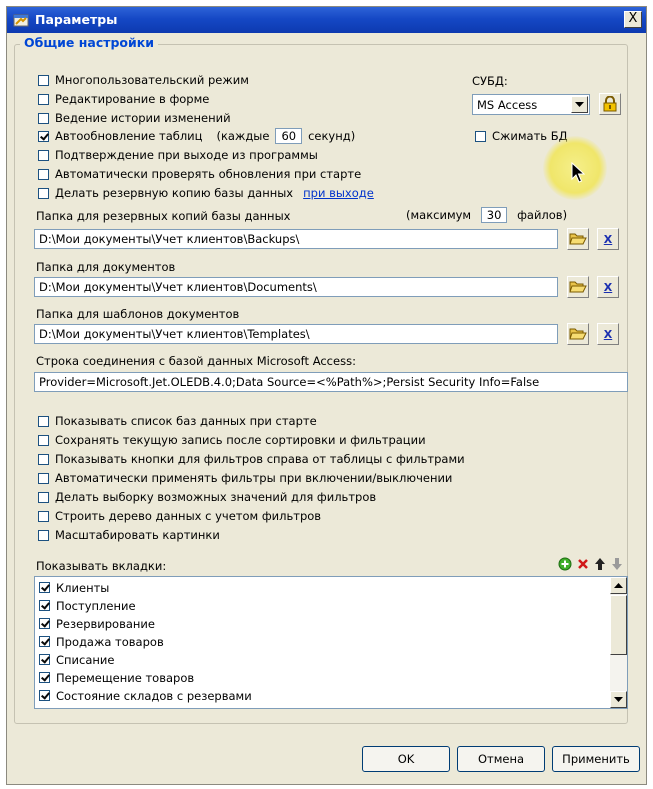 The width and height of the screenshot is (653, 789). I want to click on clear-templates-folder-button: X, so click(608, 334).